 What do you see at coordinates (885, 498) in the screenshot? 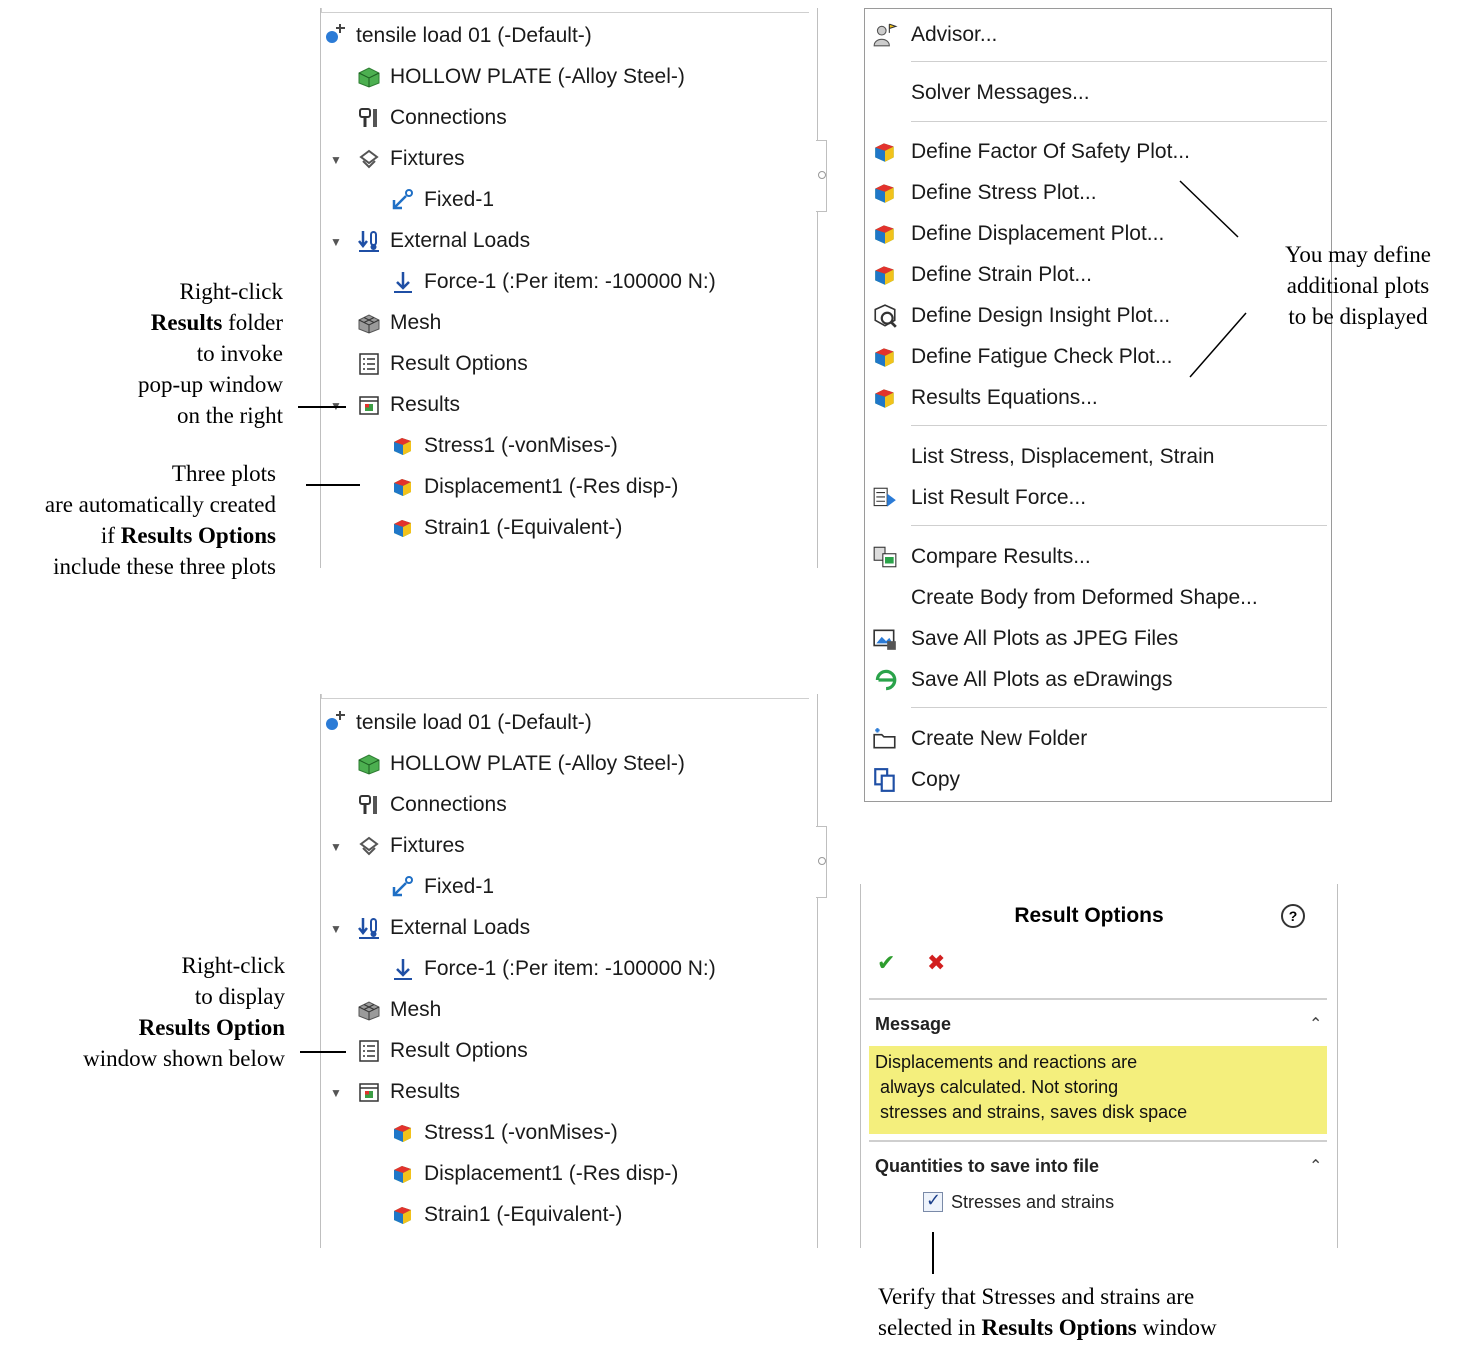
I see `list-result-force-icon` at bounding box center [885, 498].